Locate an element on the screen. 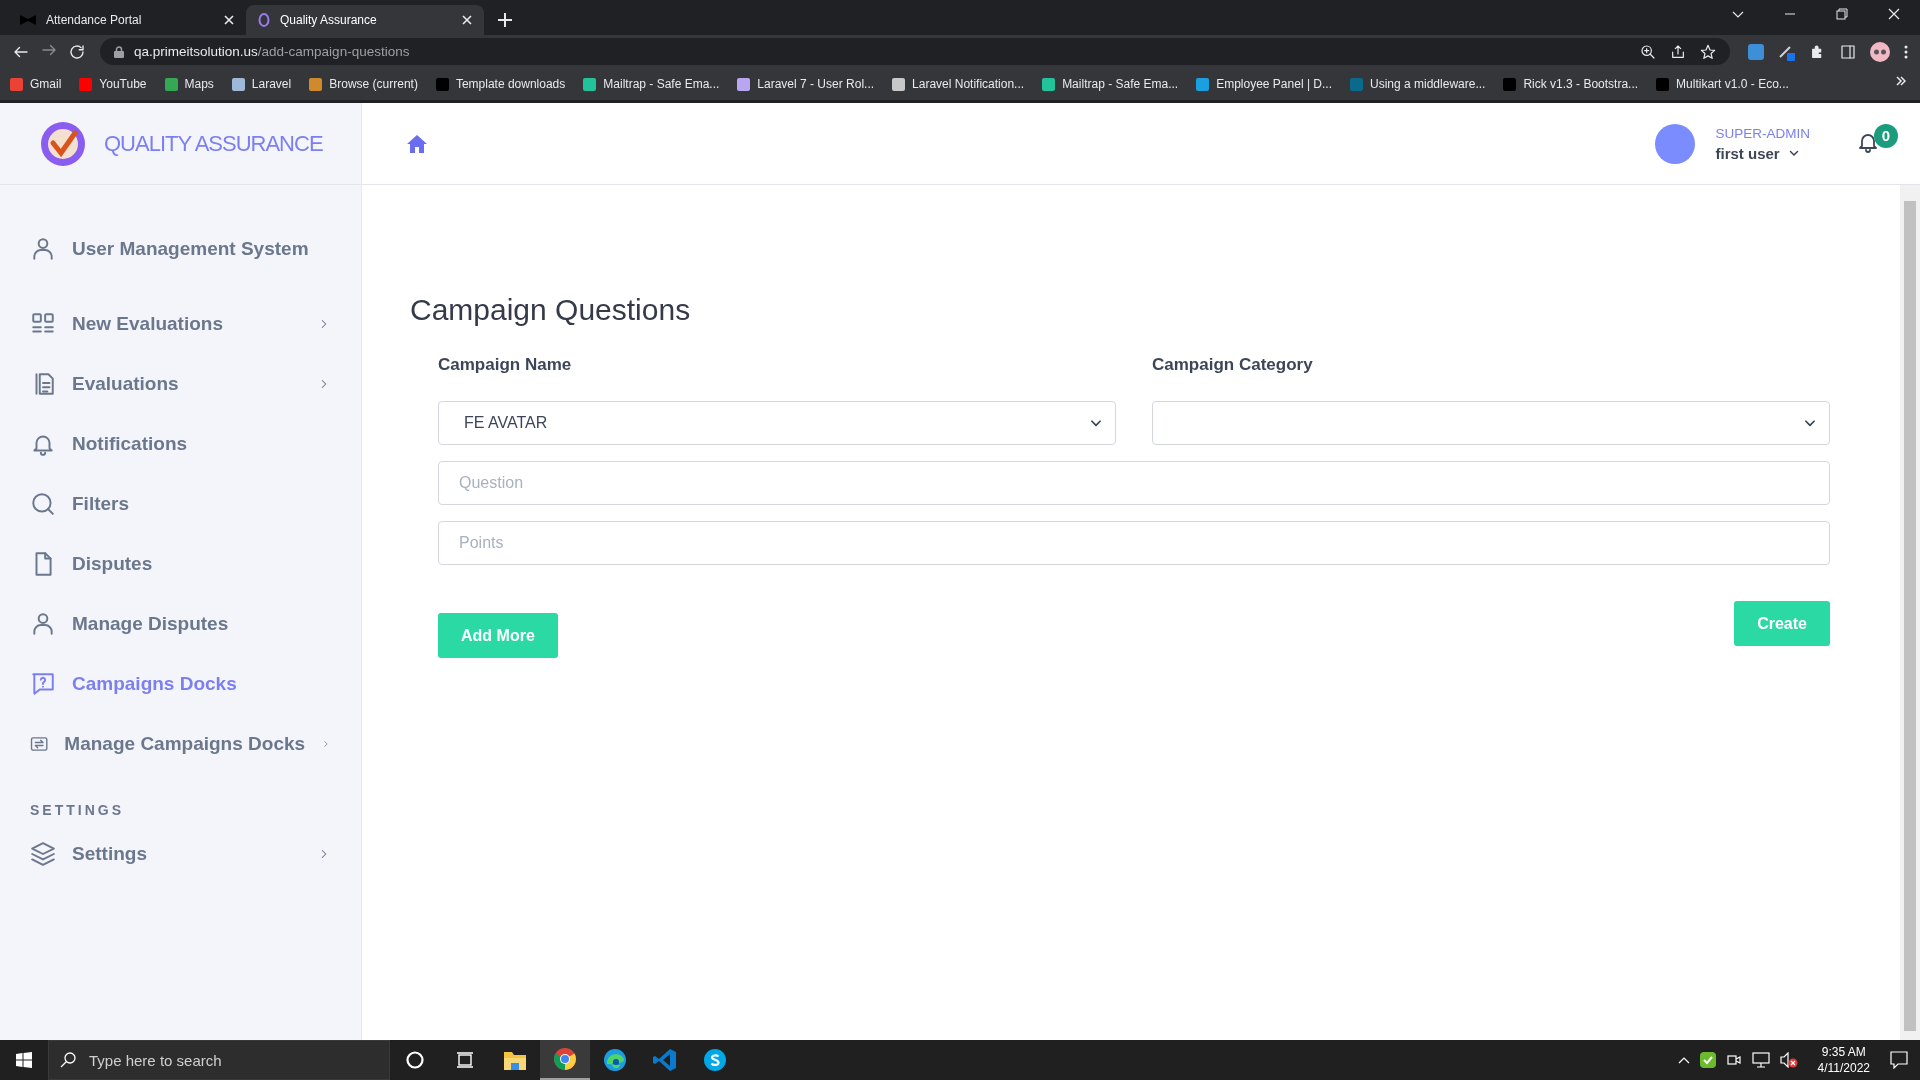  avatar is located at coordinates (1675, 143).